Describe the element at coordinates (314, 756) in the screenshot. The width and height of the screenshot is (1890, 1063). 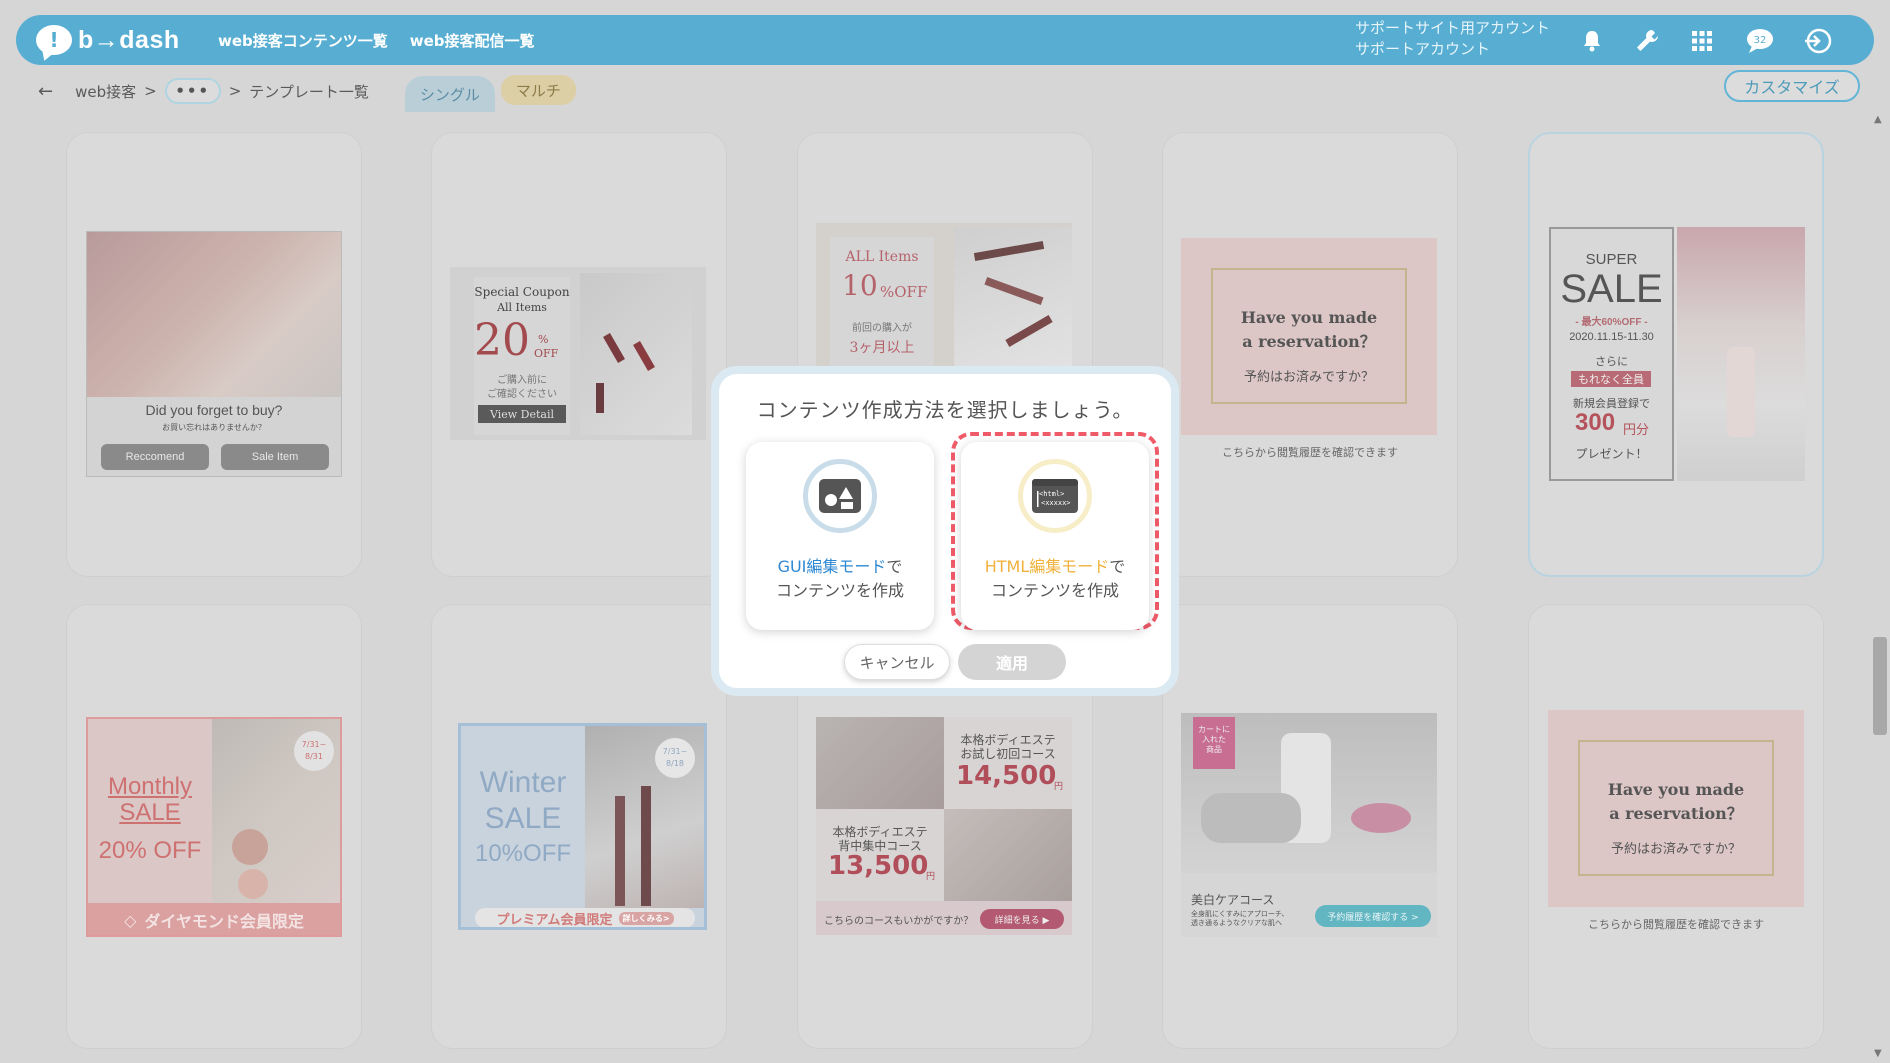
I see `date-end: 8/31` at that location.